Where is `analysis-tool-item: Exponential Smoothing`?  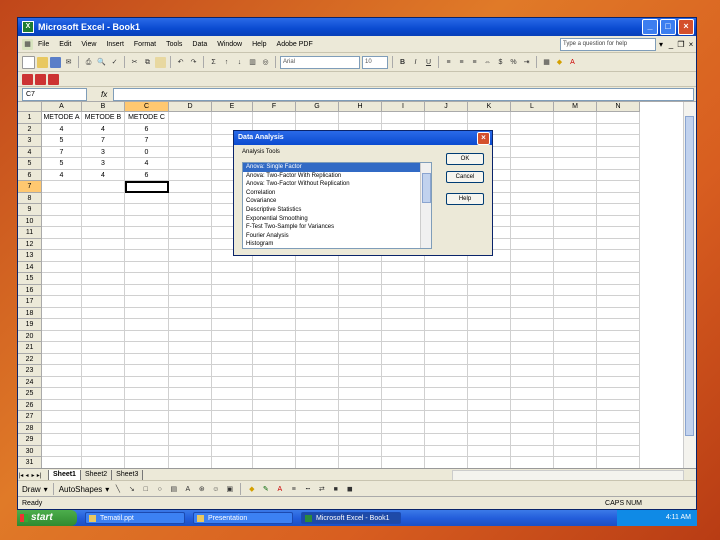 analysis-tool-item: Exponential Smoothing is located at coordinates (337, 219).